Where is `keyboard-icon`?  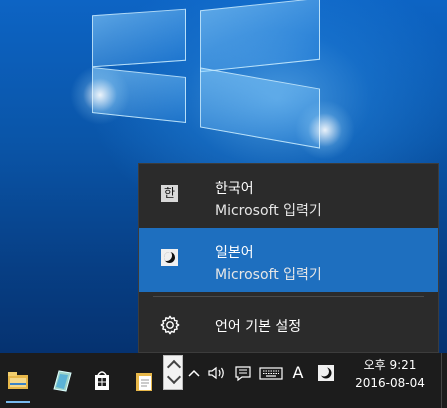 keyboard-icon is located at coordinates (271, 373).